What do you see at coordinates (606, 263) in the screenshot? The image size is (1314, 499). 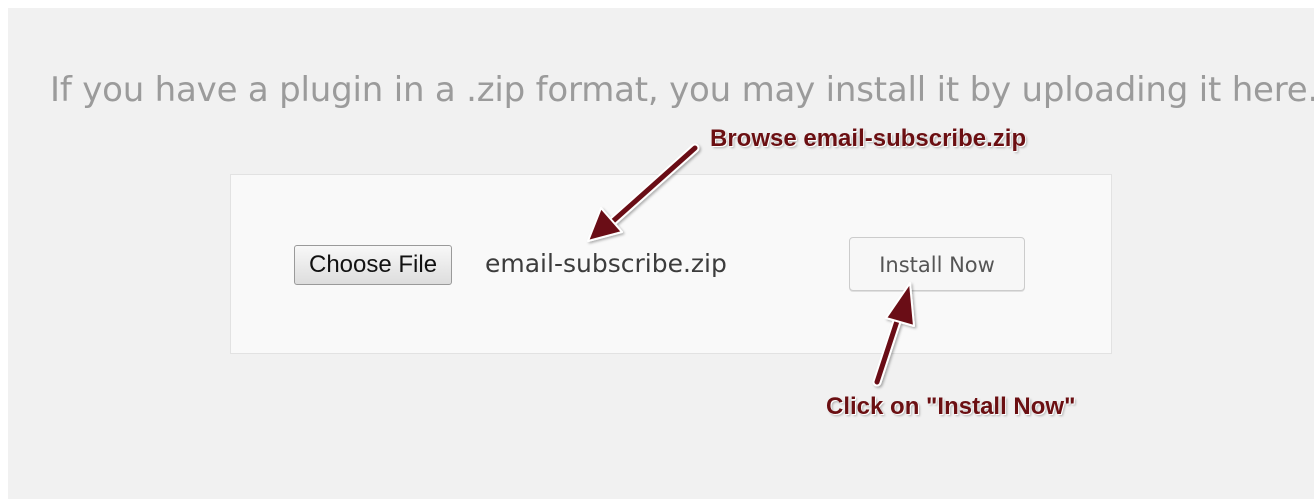 I see `selected-file-name: email-subscribe.zip` at bounding box center [606, 263].